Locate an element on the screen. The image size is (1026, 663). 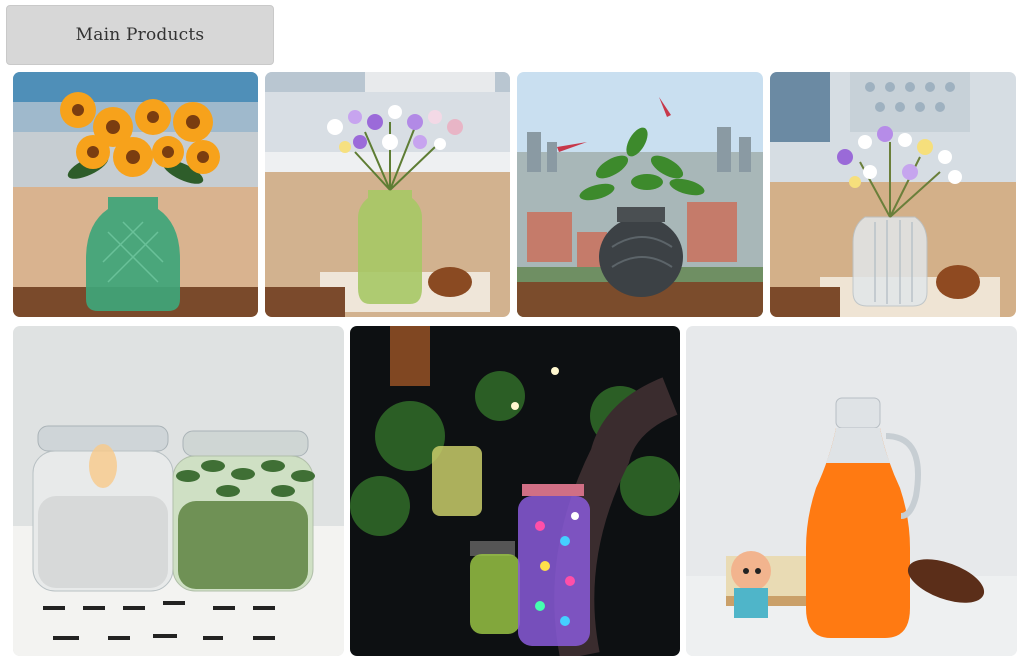
main-products-label: Main Products is located at coordinates (140, 35).